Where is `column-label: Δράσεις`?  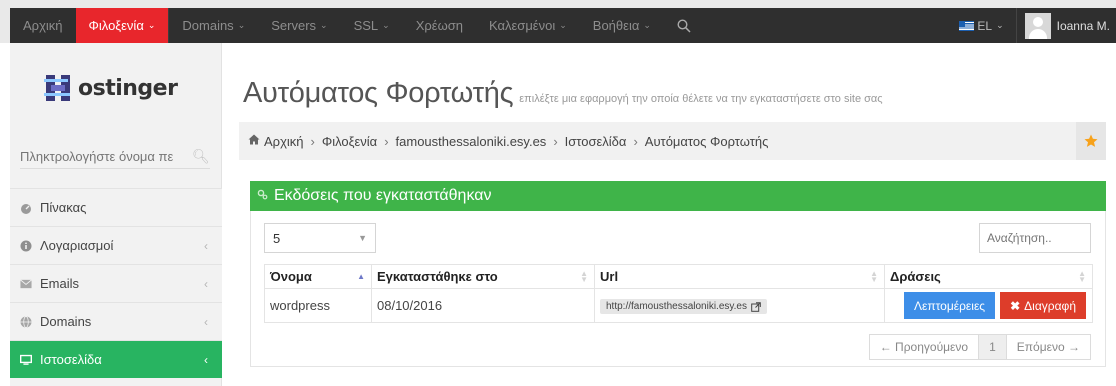 column-label: Δράσεις is located at coordinates (915, 276).